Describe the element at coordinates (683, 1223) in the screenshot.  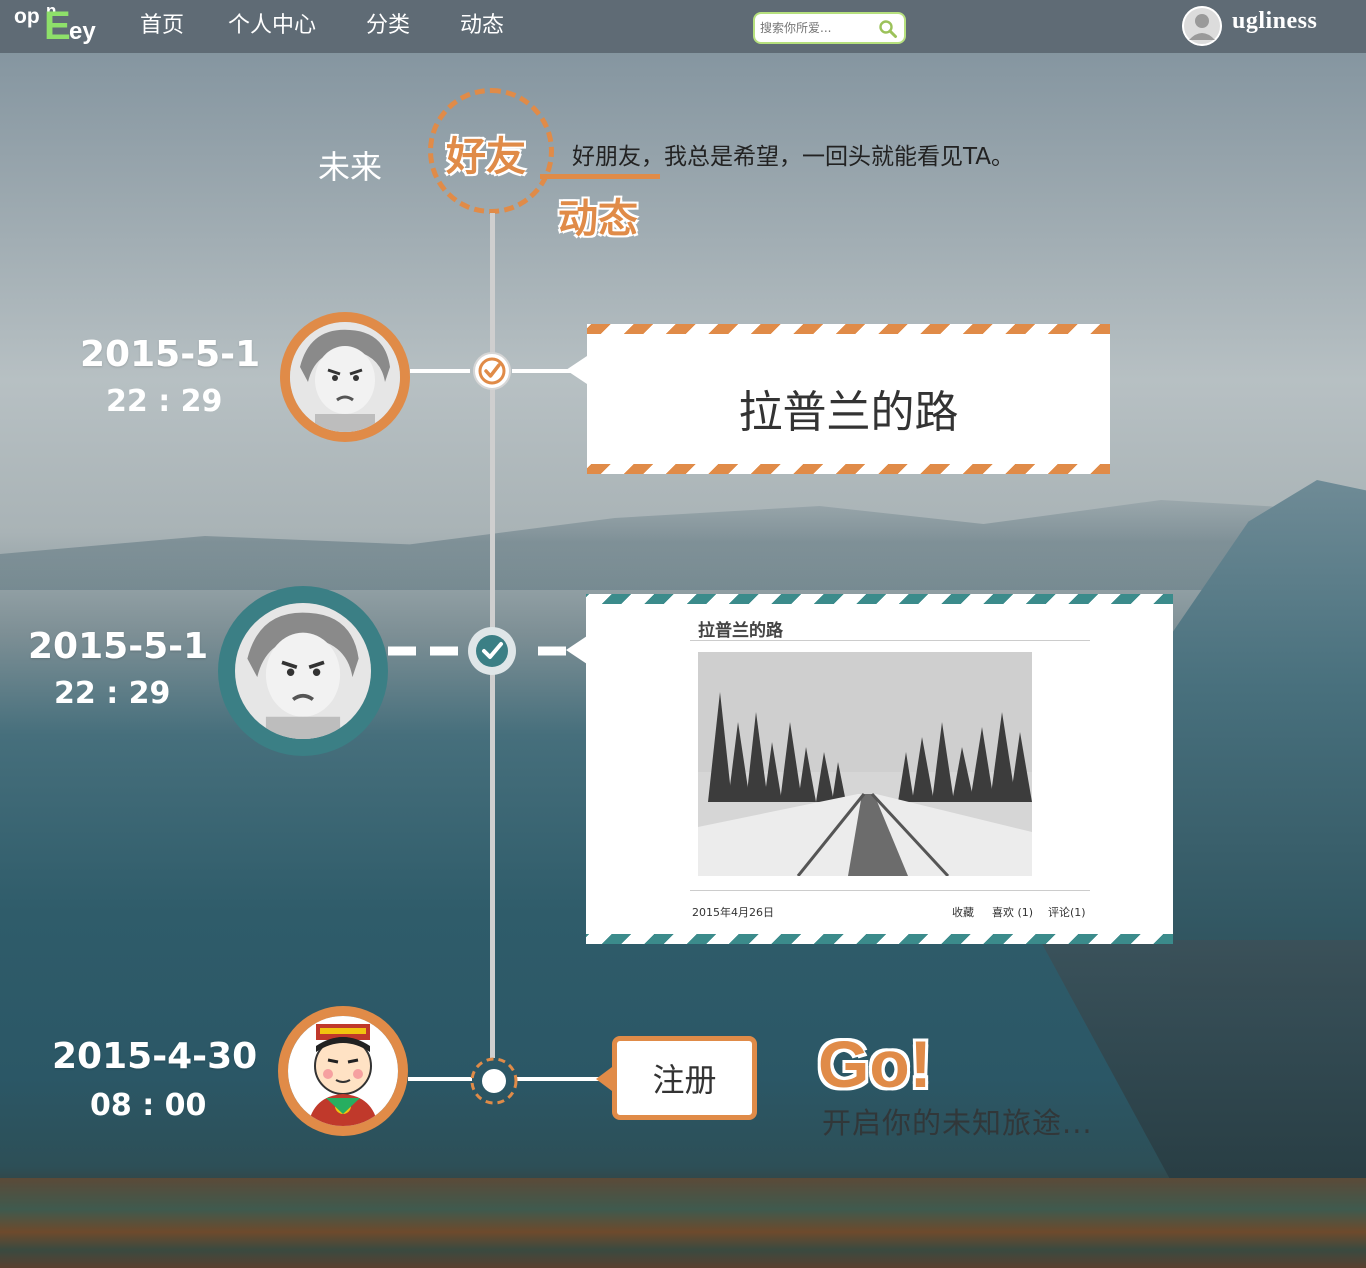
I see `background-ledge` at that location.